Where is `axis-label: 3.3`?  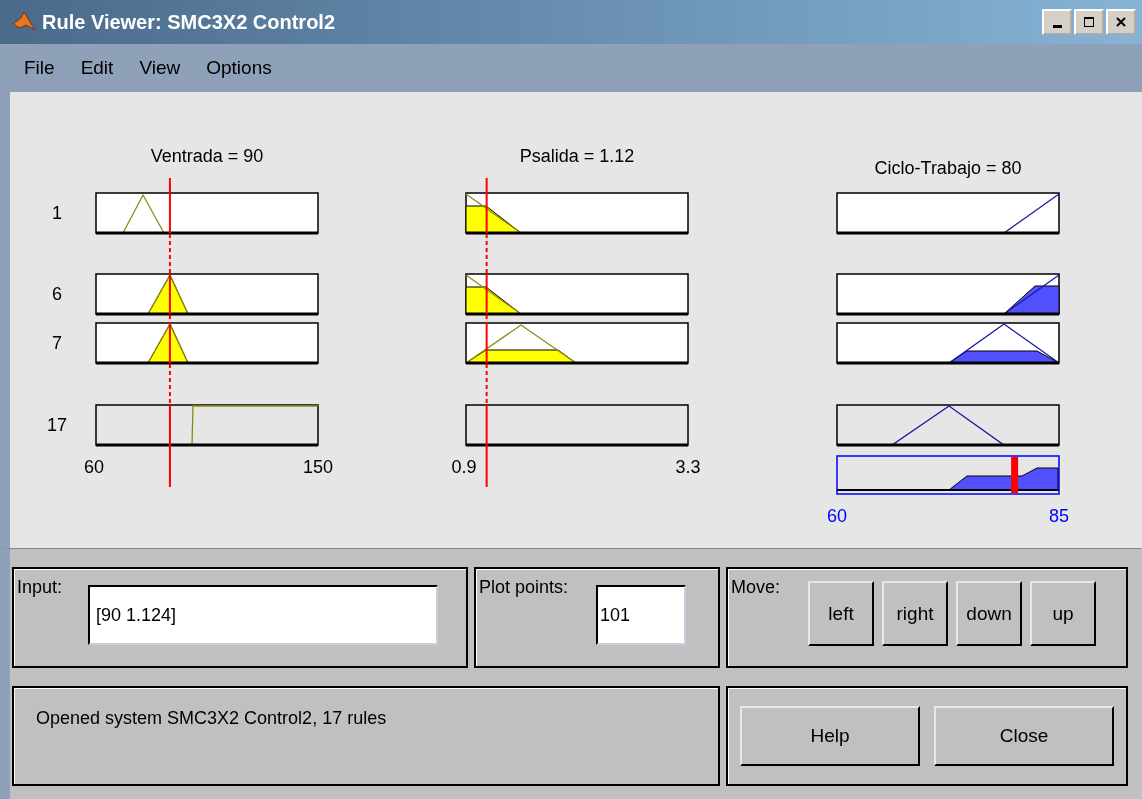
axis-label: 3.3 is located at coordinates (688, 467).